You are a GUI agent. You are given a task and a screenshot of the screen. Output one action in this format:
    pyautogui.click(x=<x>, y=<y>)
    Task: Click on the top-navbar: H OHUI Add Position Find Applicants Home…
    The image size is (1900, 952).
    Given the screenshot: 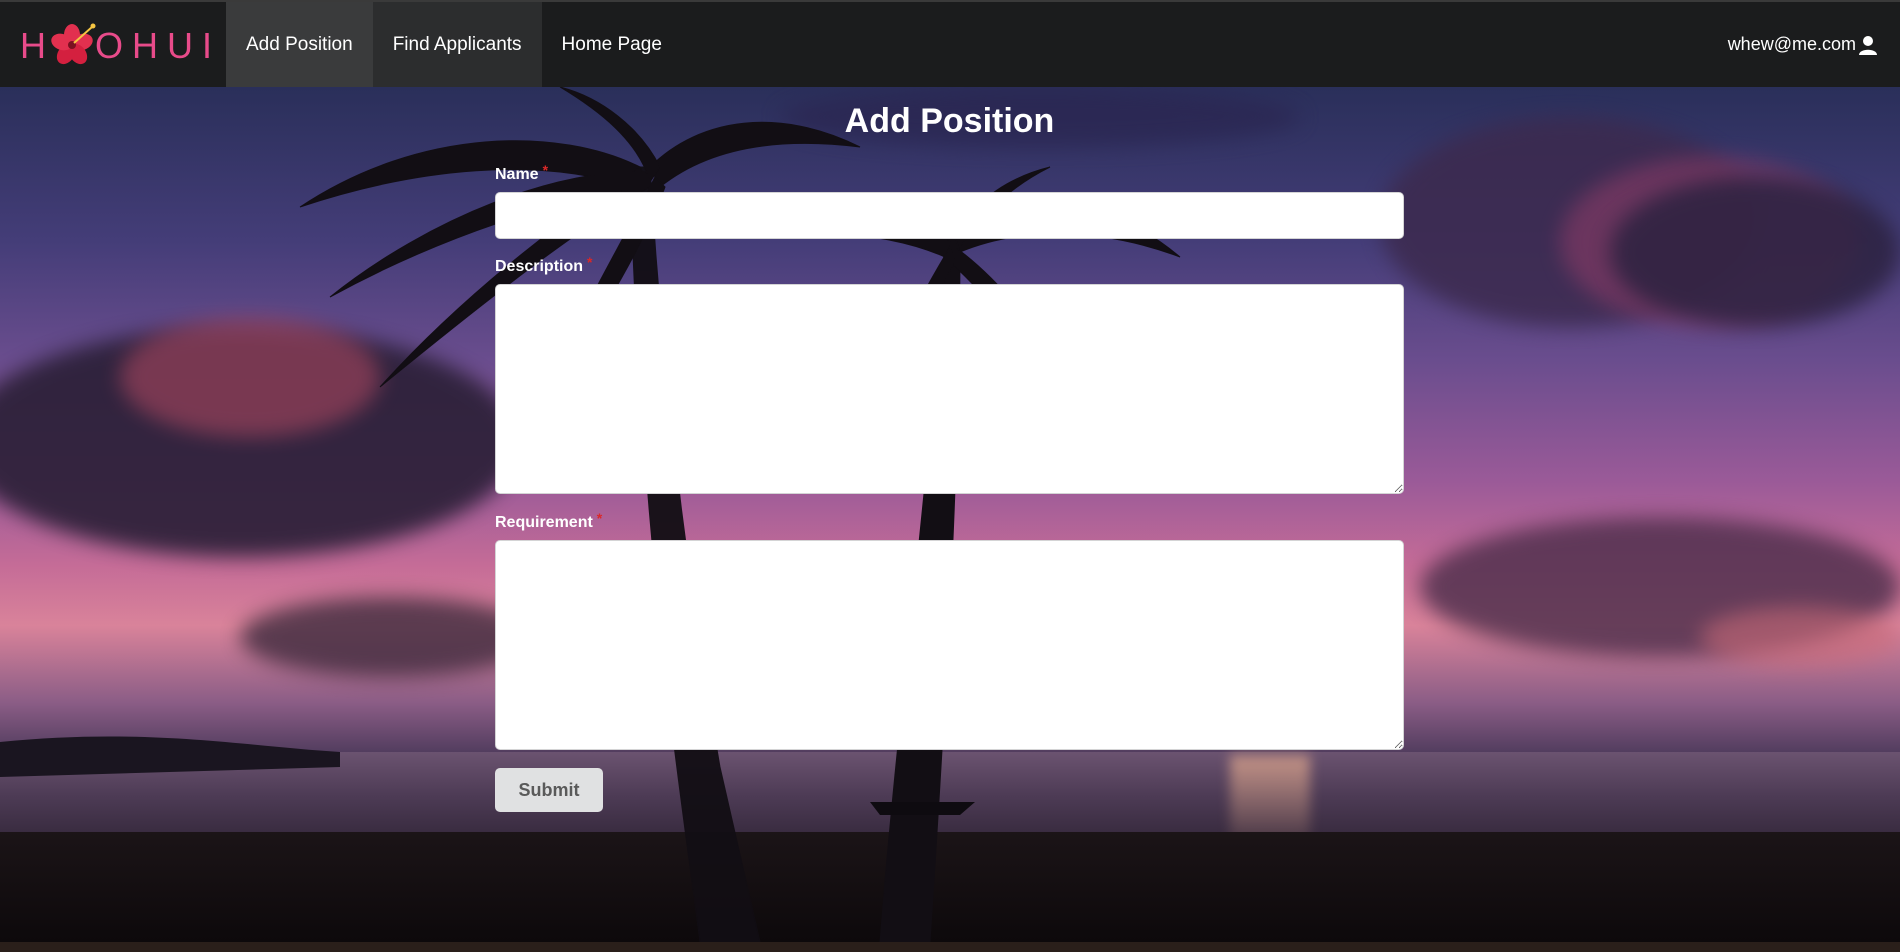 What is the action you would take?
    pyautogui.click(x=950, y=43)
    